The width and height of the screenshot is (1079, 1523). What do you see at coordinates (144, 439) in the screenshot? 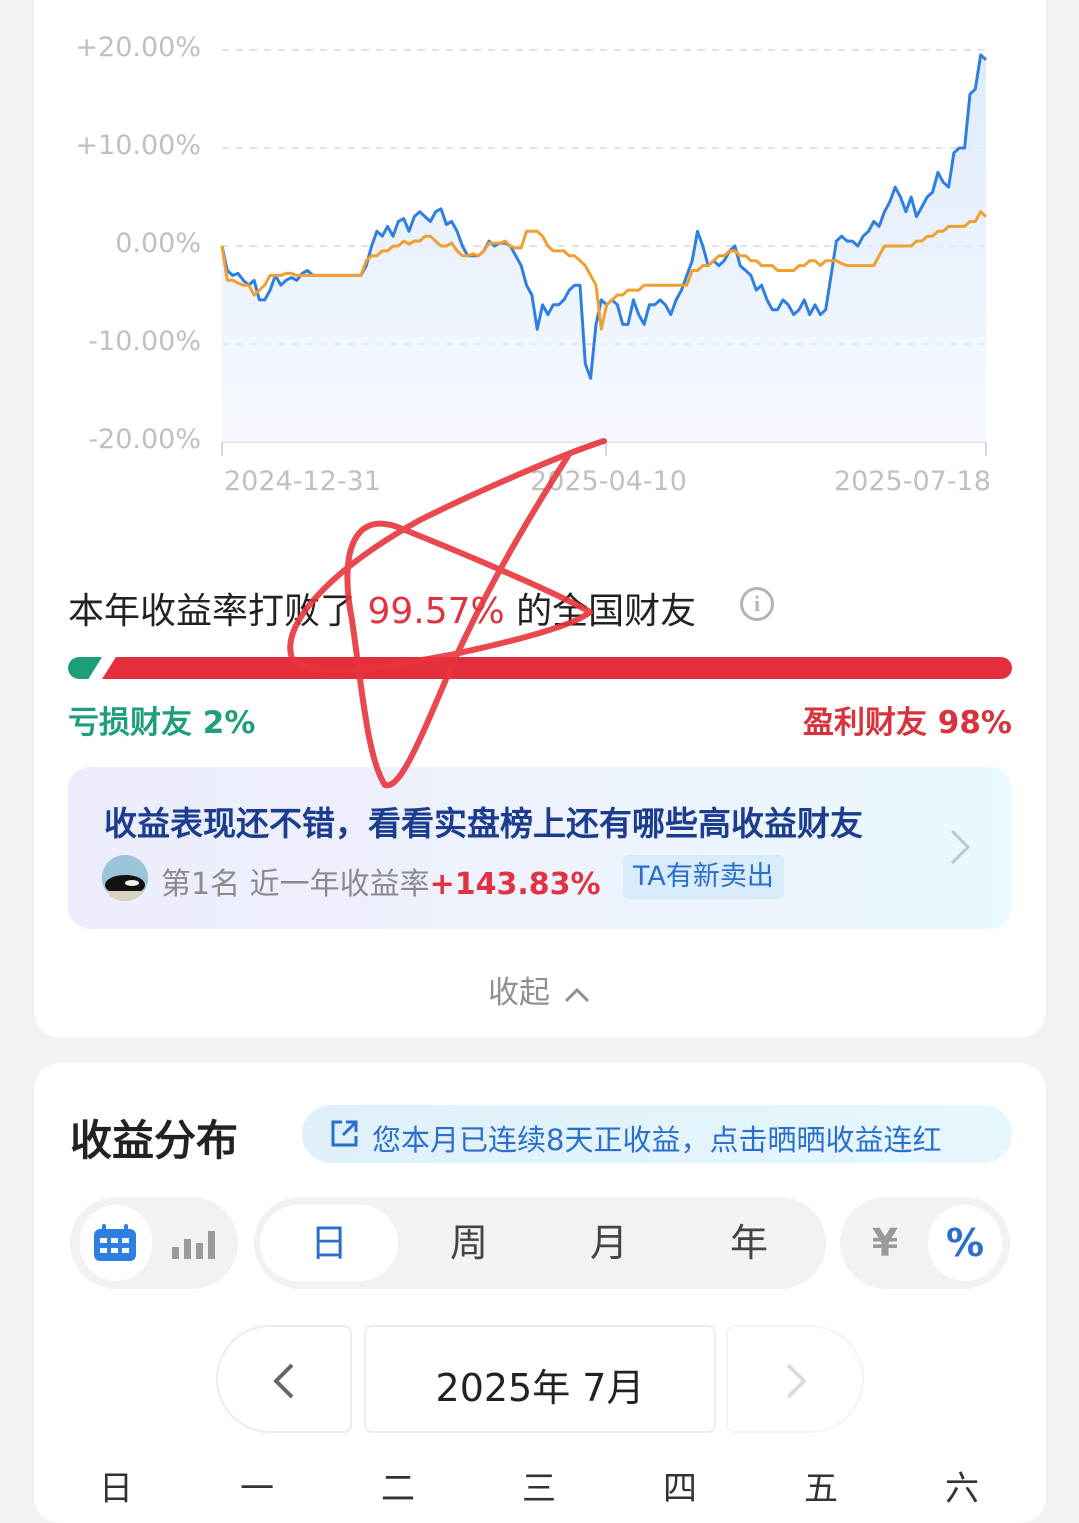
I see `y-tick-label: -20.00%` at bounding box center [144, 439].